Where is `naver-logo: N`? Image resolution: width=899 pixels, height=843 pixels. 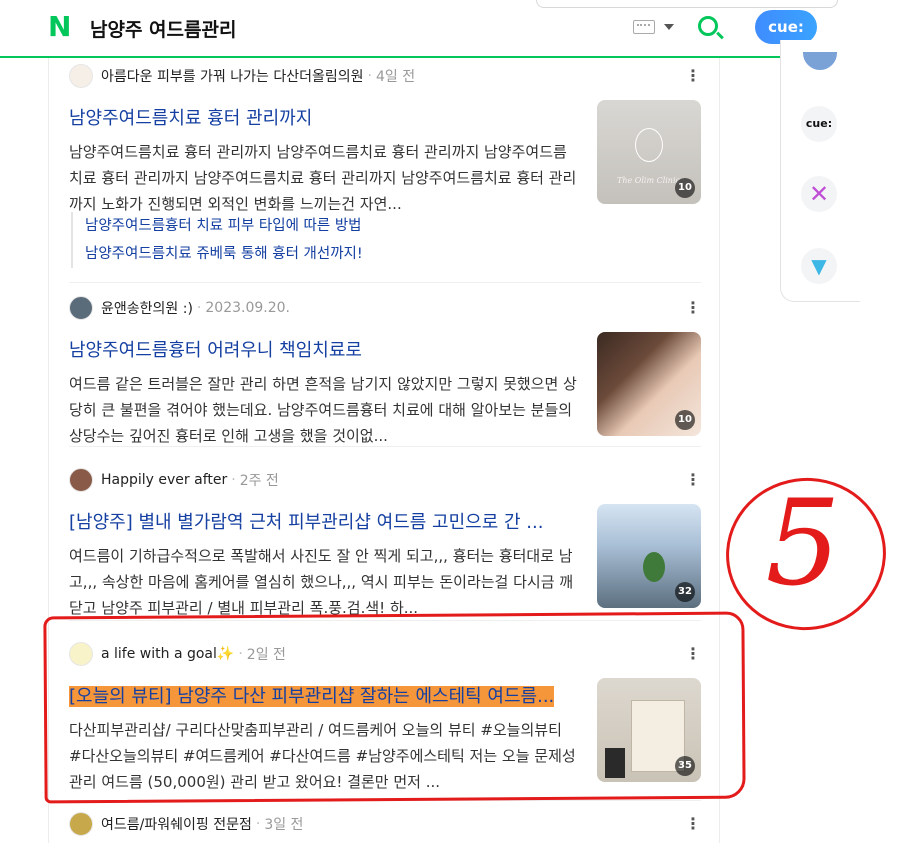 naver-logo: N is located at coordinates (61, 27).